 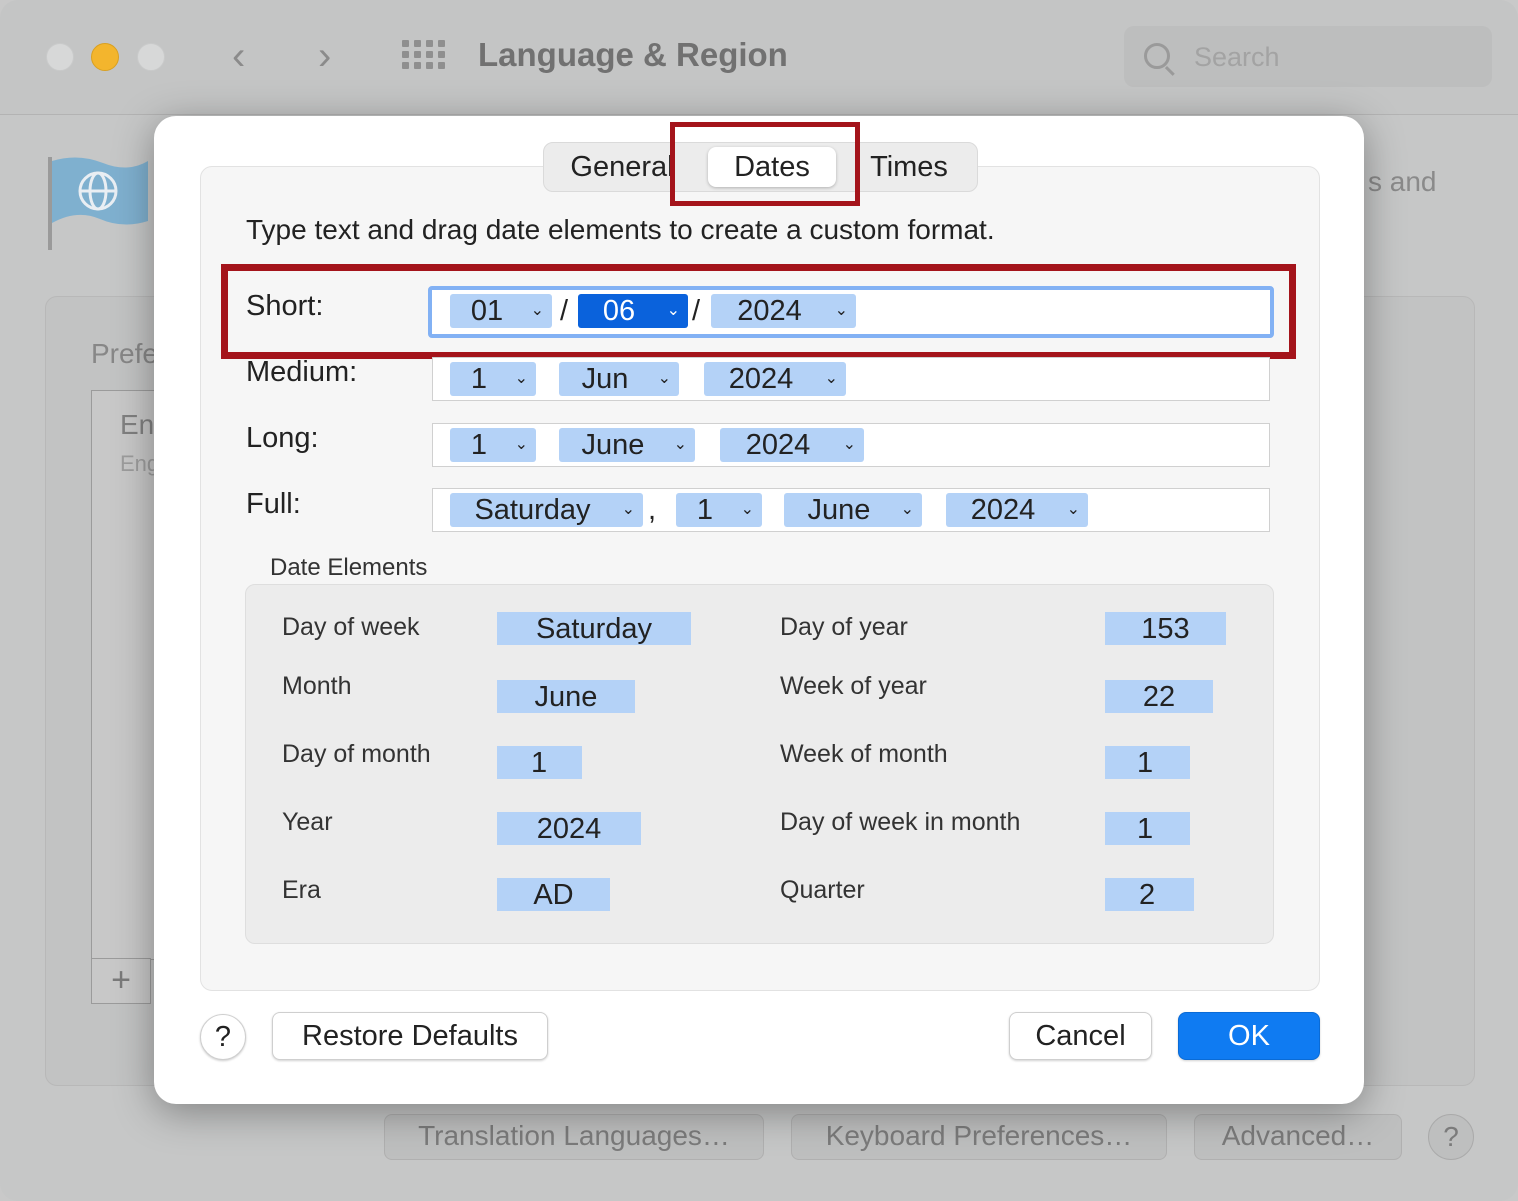 I want to click on preferred-languages-label: Prefe, so click(x=124, y=353).